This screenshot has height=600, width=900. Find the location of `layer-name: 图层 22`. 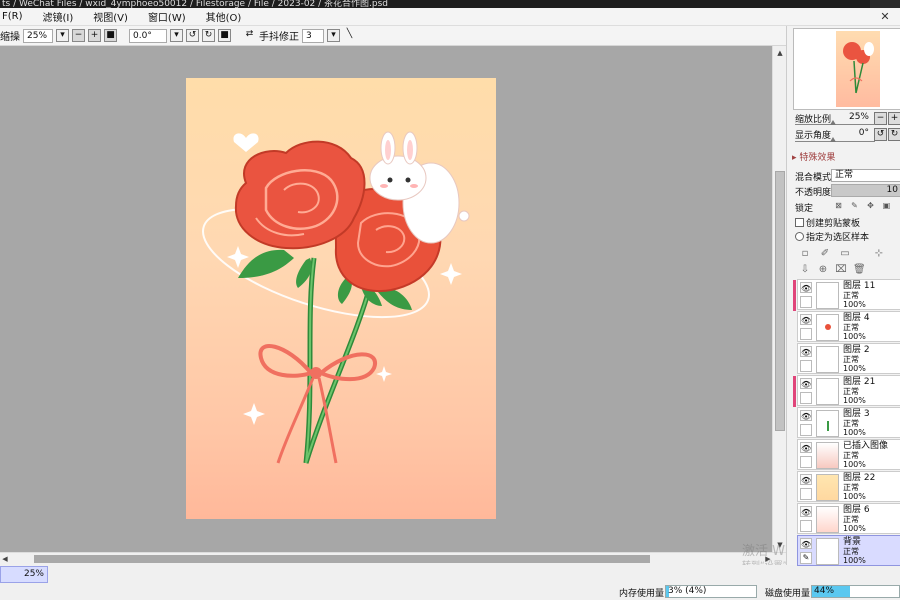

layer-name: 图层 22 is located at coordinates (859, 478).